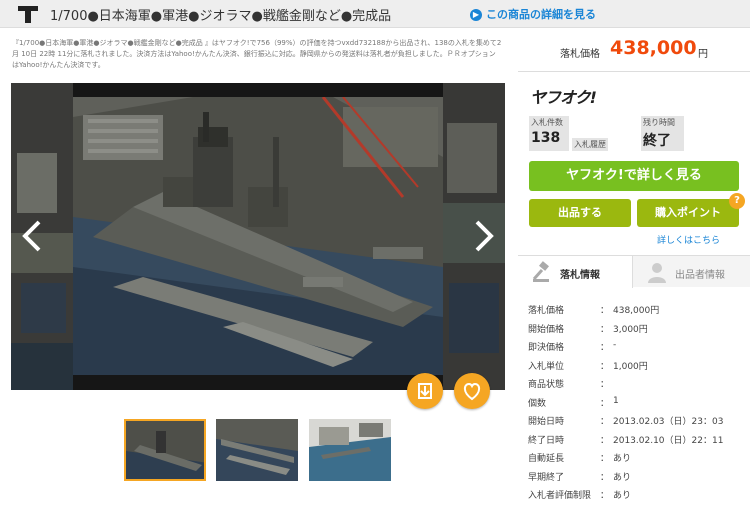  I want to click on download-icon, so click(425, 391).